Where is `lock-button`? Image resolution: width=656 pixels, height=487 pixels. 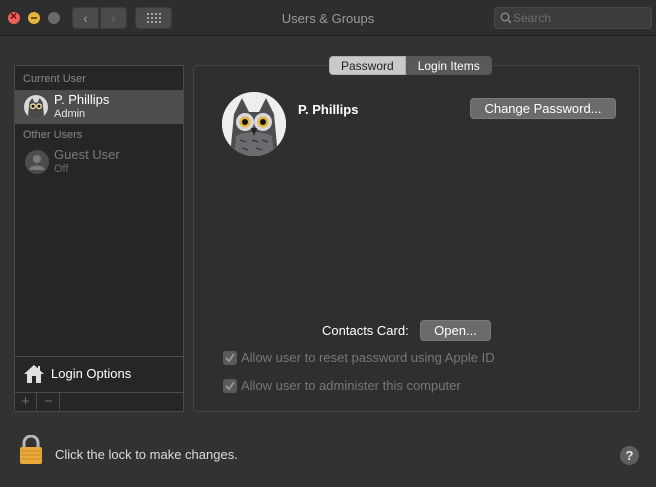
lock-button is located at coordinates (31, 452).